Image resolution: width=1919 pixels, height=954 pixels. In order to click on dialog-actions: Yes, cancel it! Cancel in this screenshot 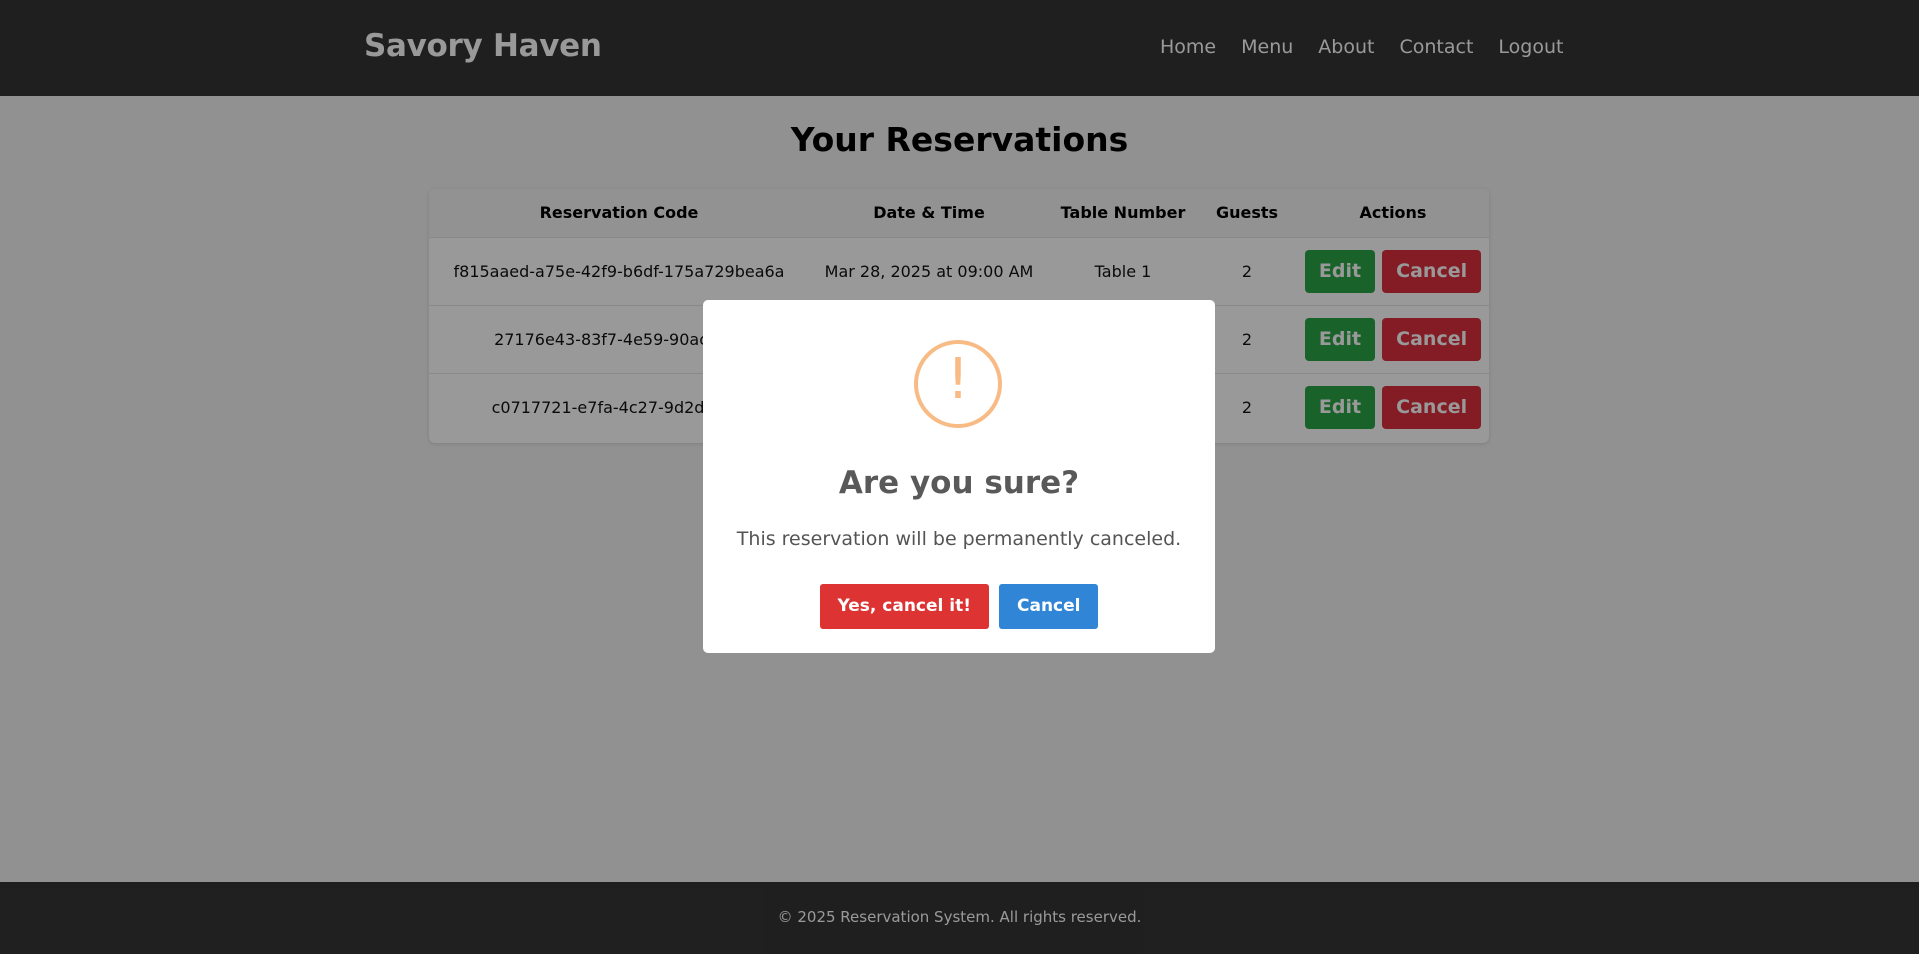, I will do `click(959, 606)`.